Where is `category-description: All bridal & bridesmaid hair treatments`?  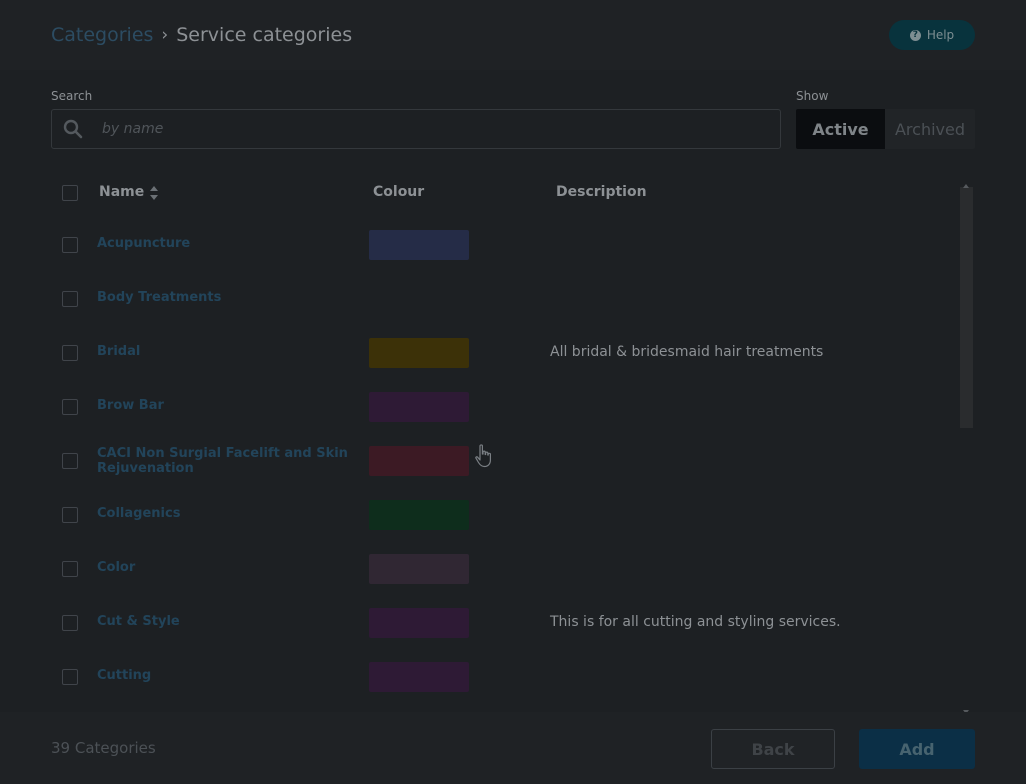
category-description: All bridal & bridesmaid hair treatments is located at coordinates (687, 352).